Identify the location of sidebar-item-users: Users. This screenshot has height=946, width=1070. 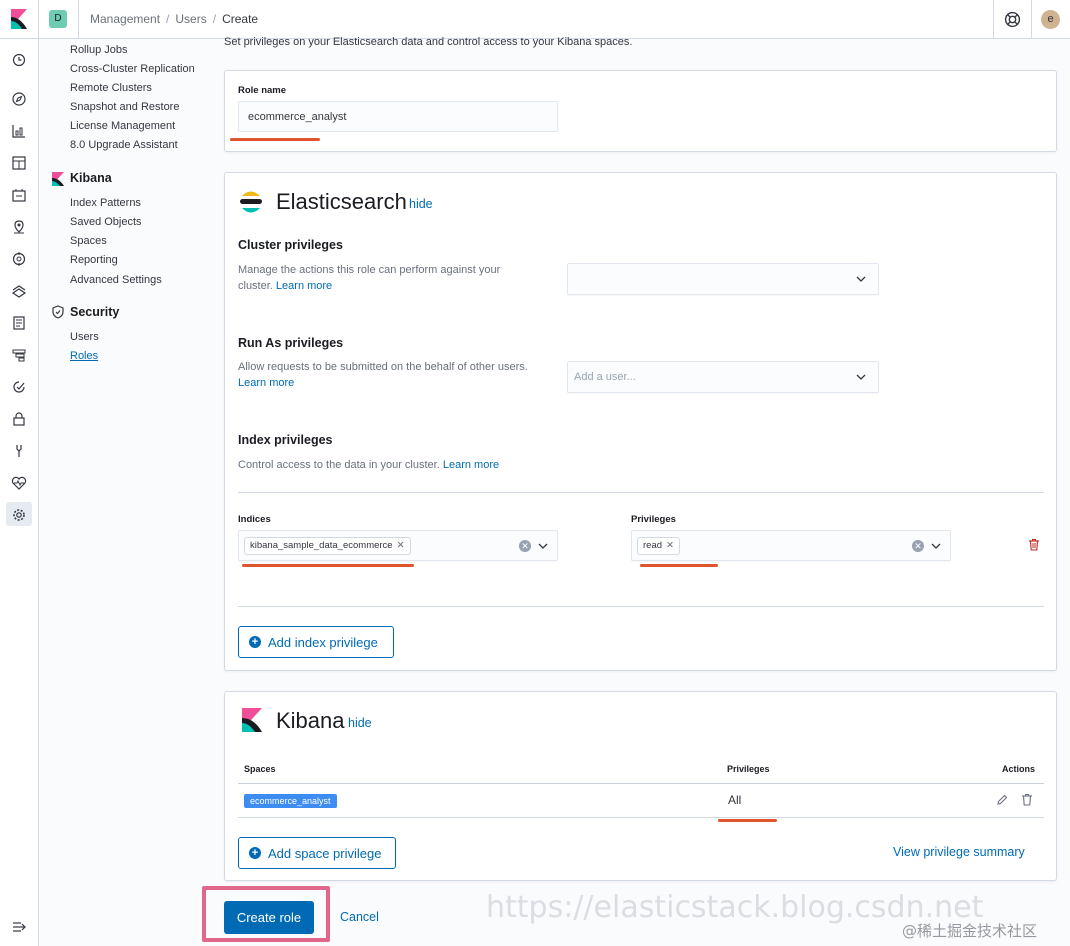
(84, 337).